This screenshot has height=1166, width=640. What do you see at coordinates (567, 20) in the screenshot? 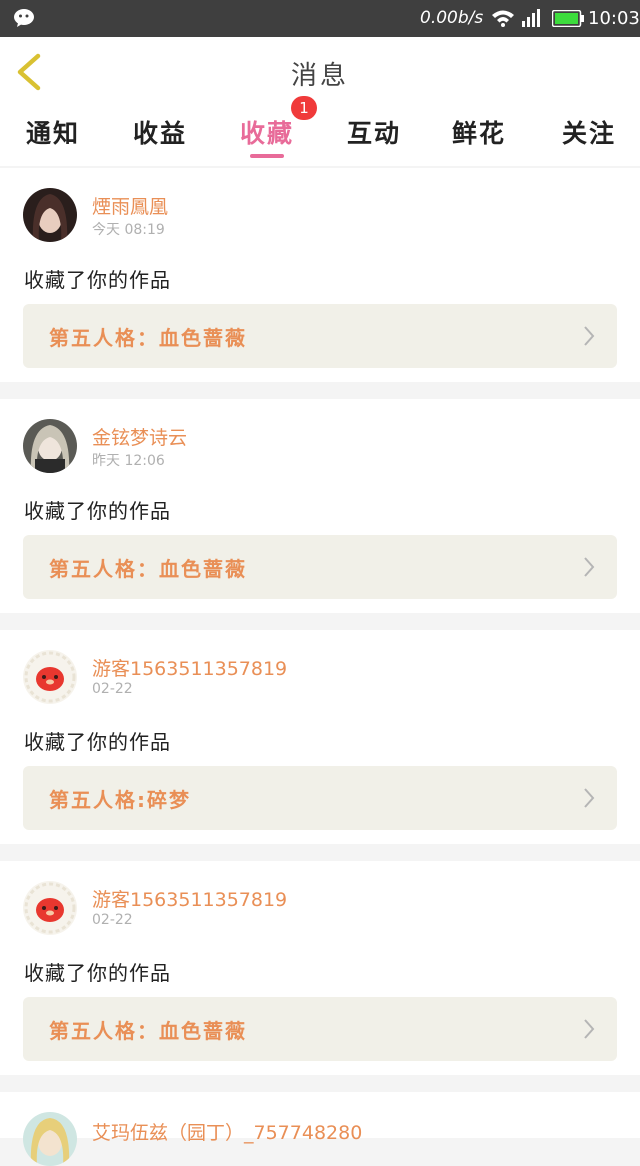
I see `battery-icon` at bounding box center [567, 20].